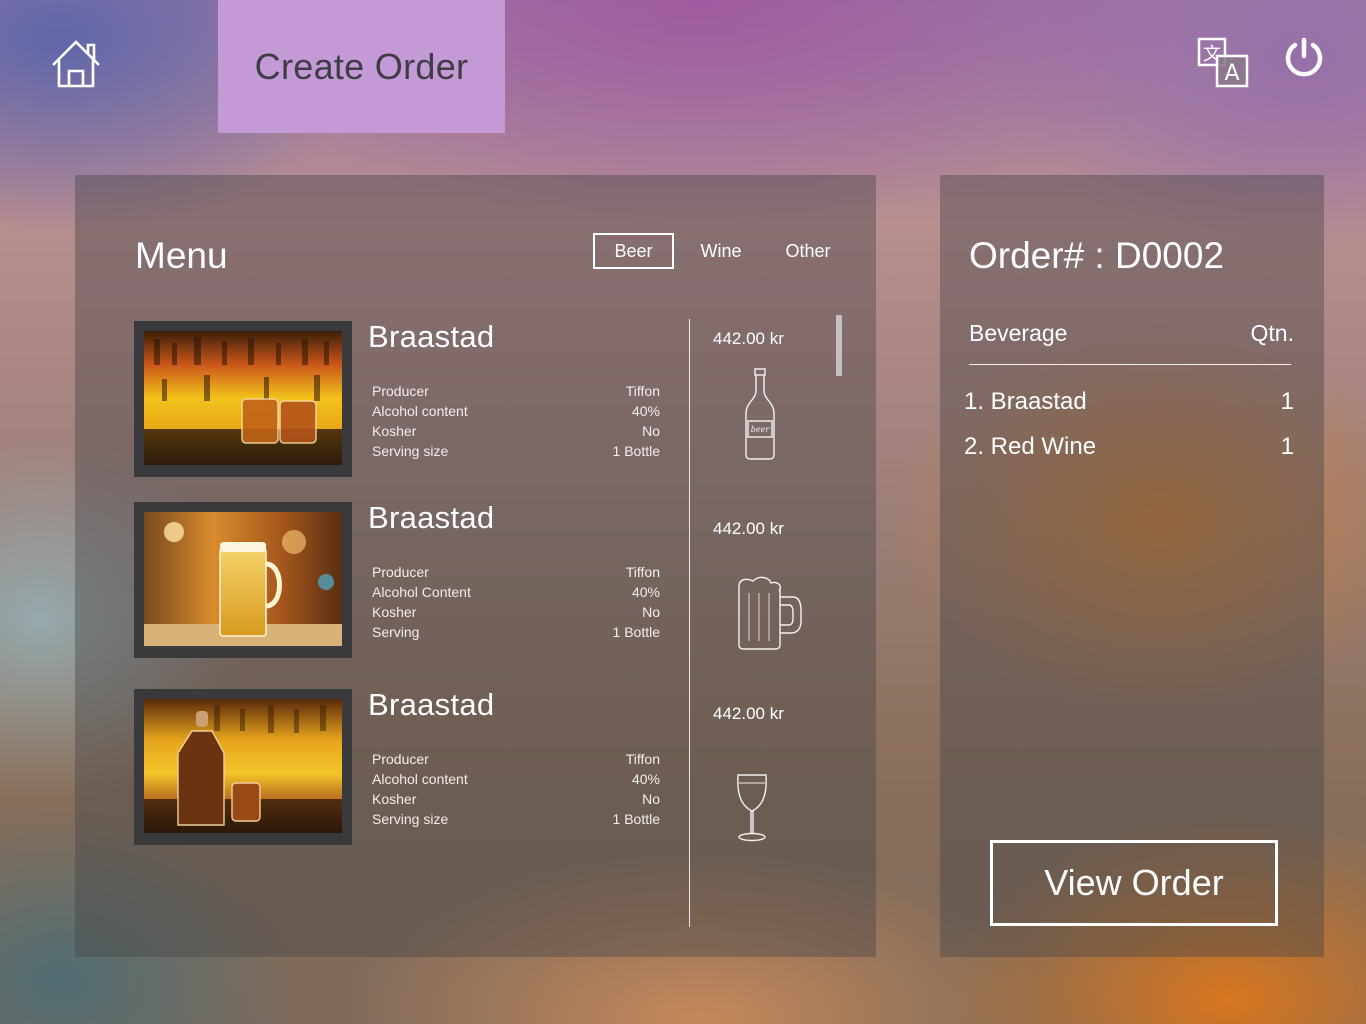 The image size is (1366, 1024). What do you see at coordinates (1018, 333) in the screenshot?
I see `beverage-column-header: Beverage` at bounding box center [1018, 333].